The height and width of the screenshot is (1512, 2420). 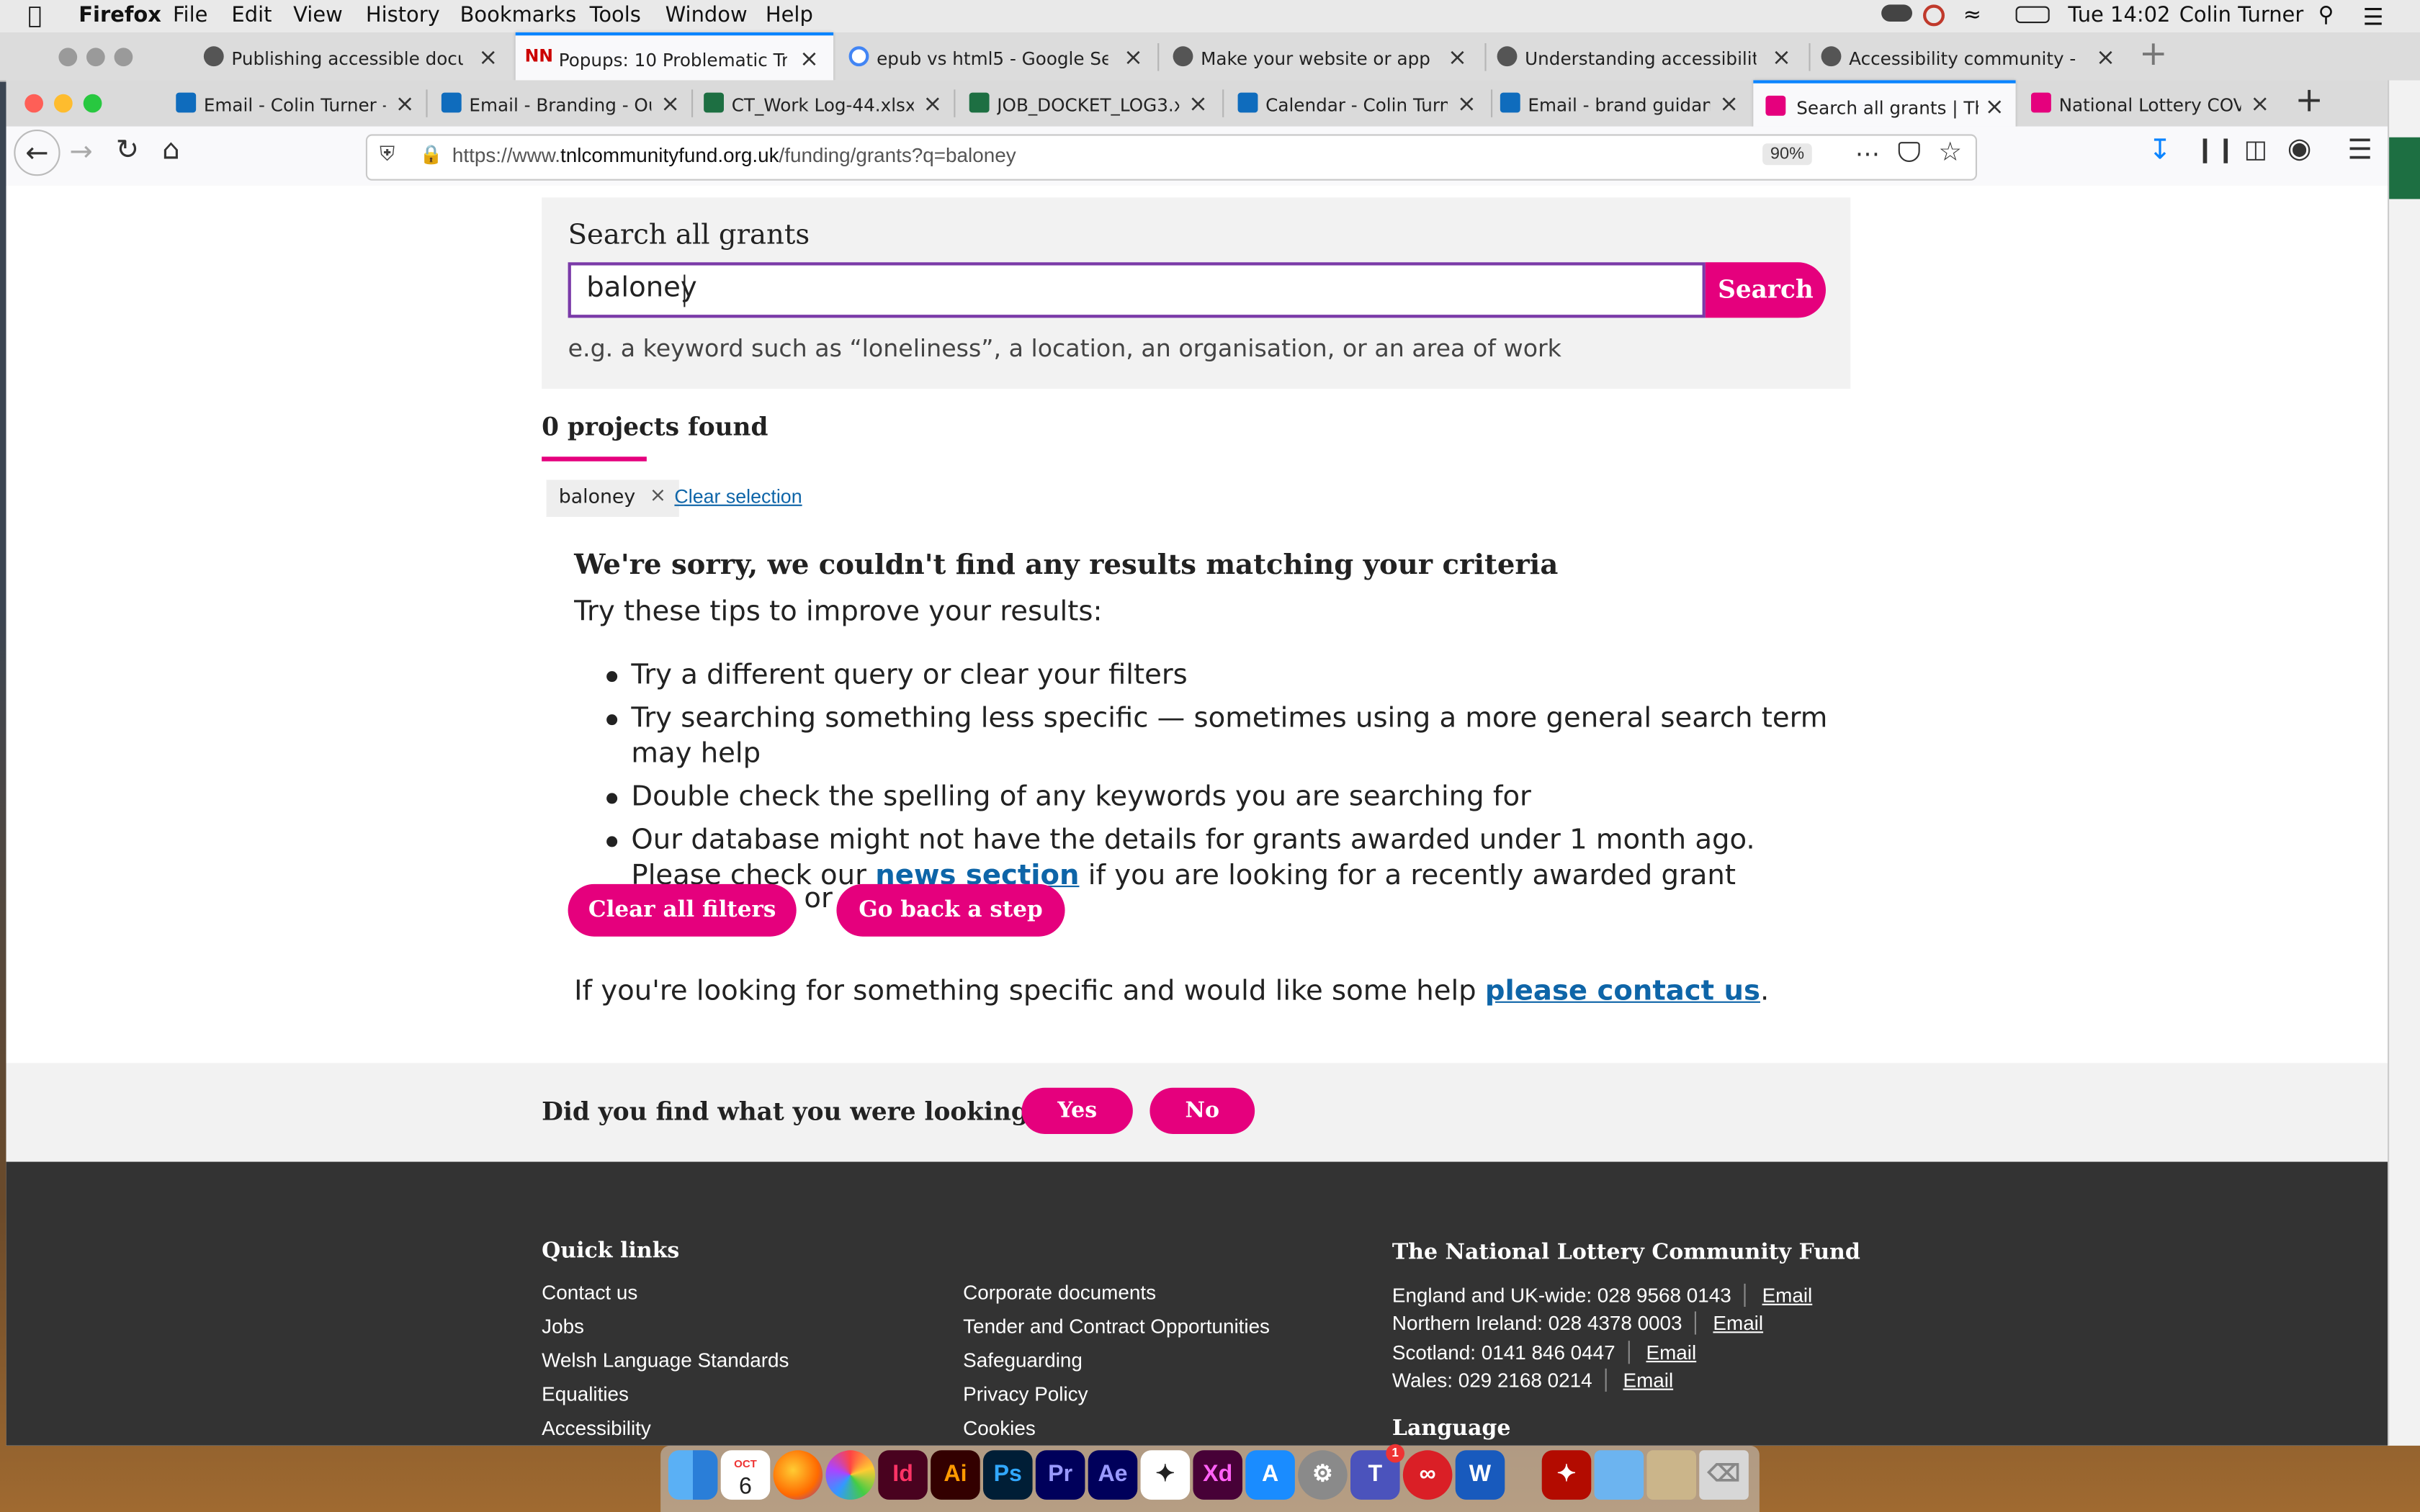 What do you see at coordinates (2032, 15) in the screenshot?
I see `battery-icon` at bounding box center [2032, 15].